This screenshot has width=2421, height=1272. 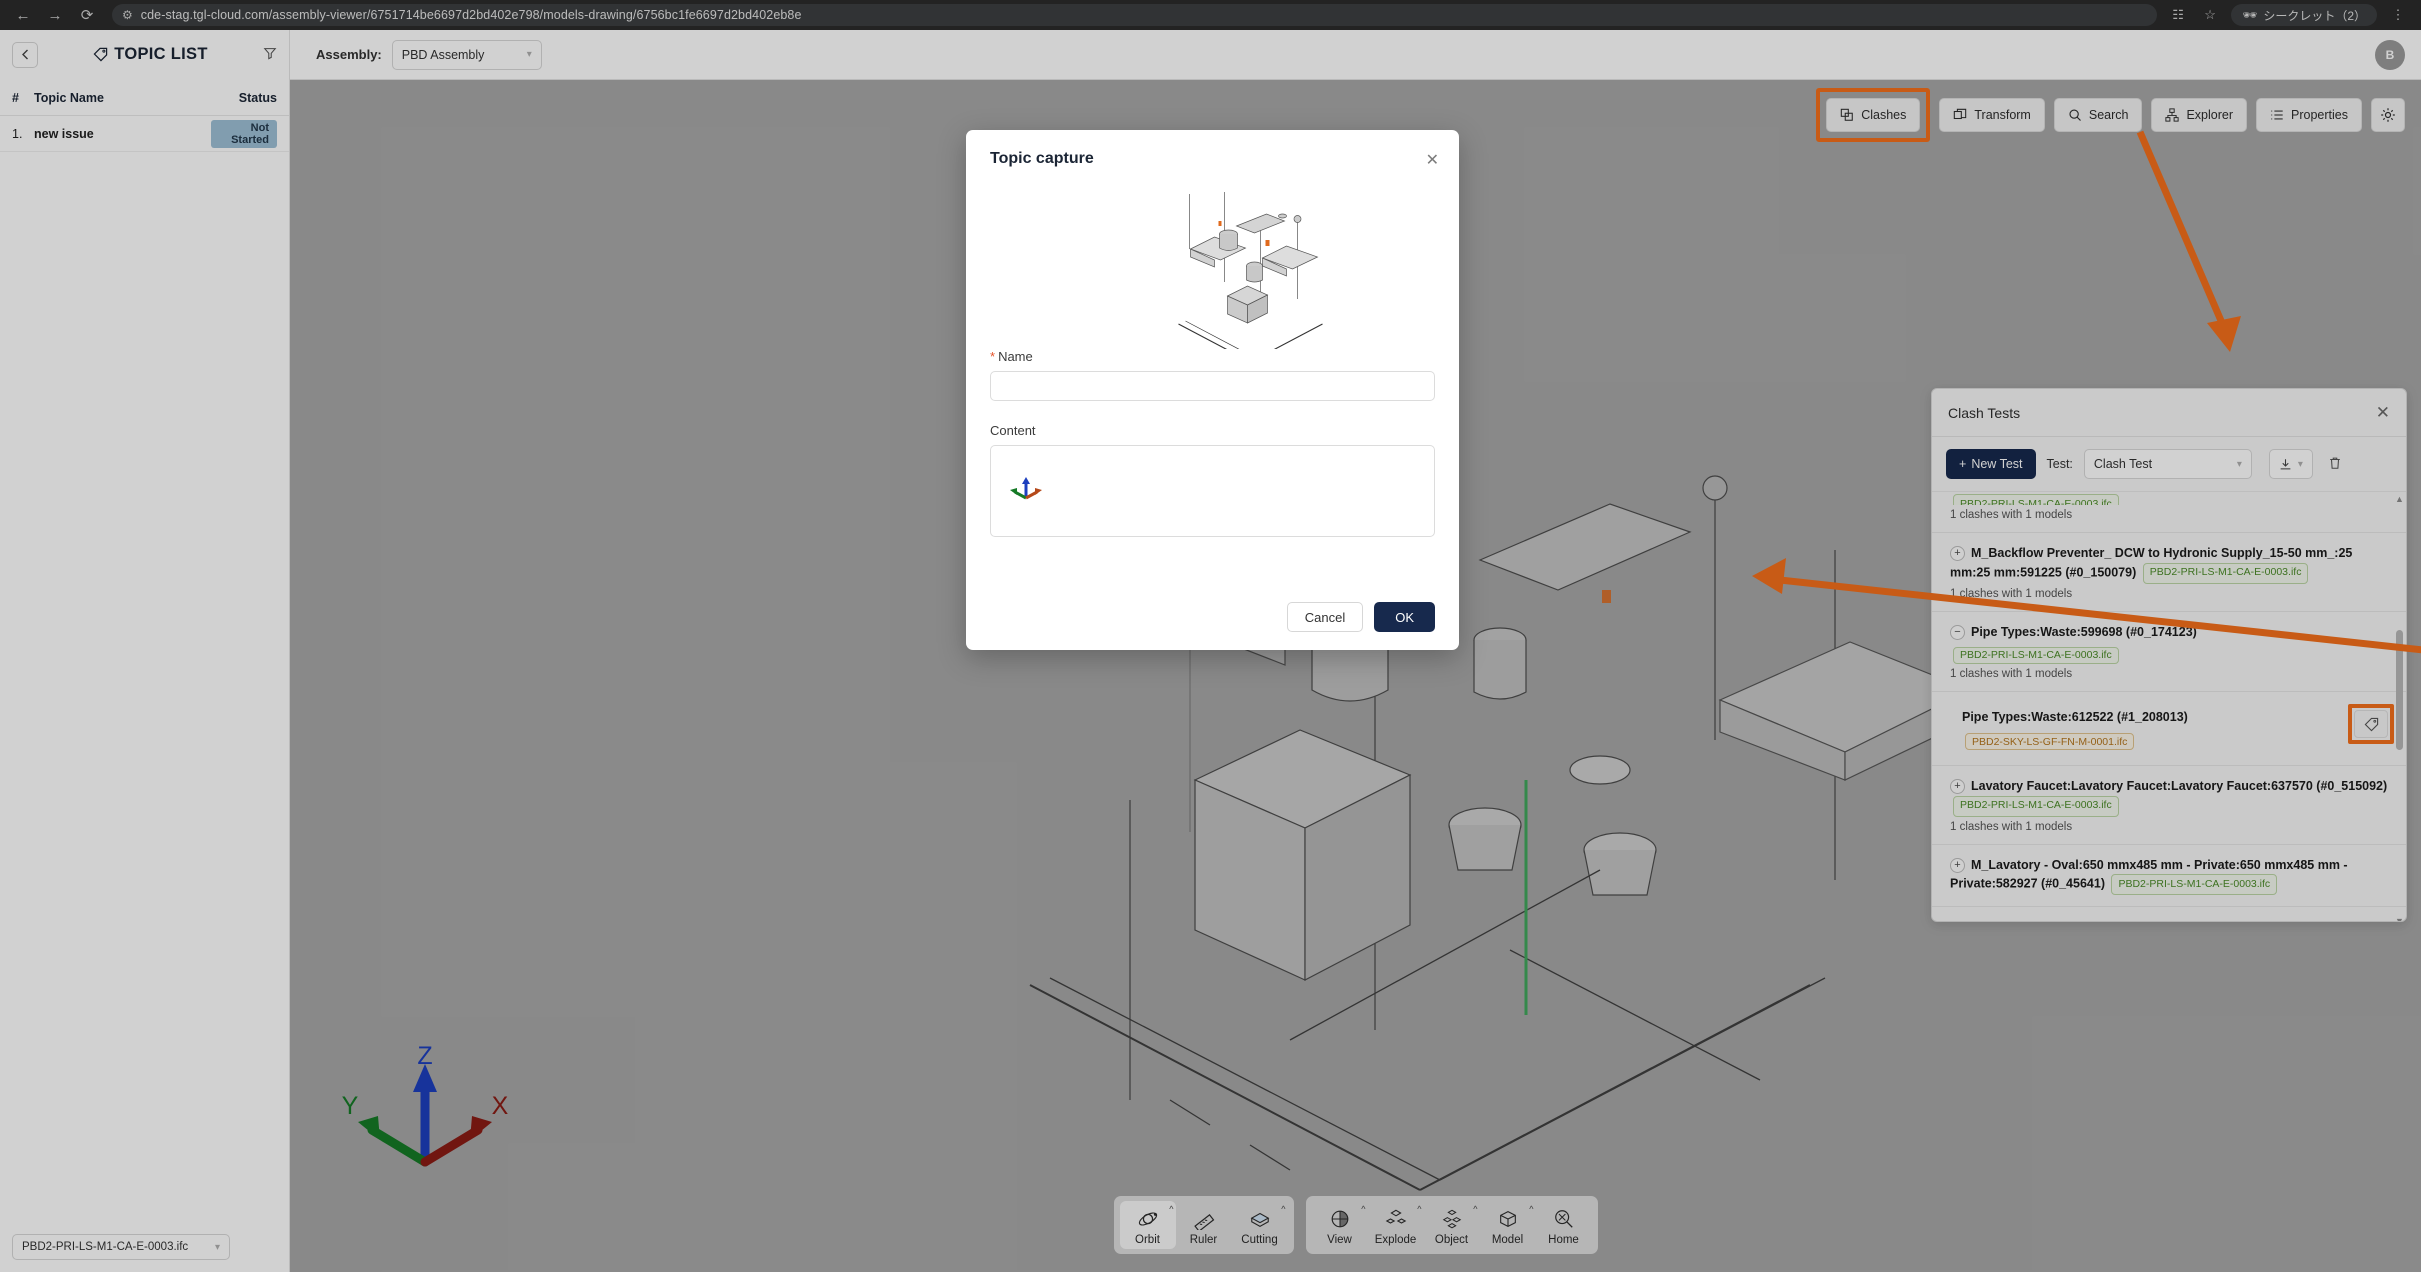 I want to click on capture-preview, so click(x=1212, y=337).